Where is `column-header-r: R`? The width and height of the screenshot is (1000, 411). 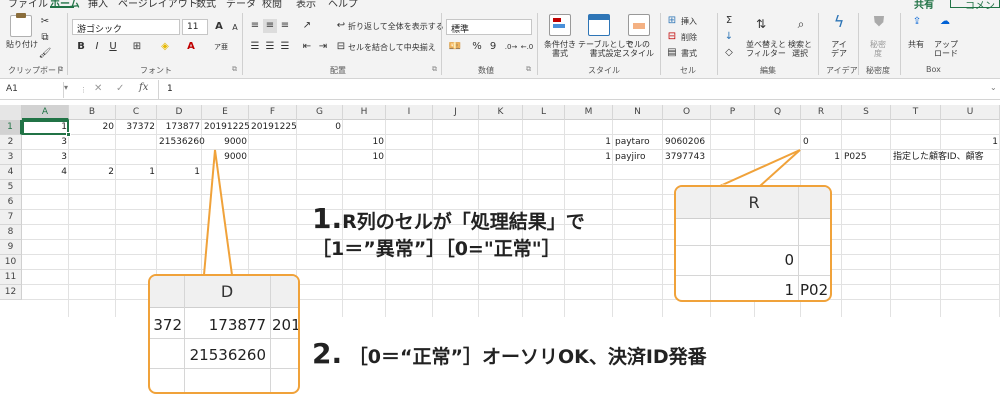
column-header-r: R is located at coordinates (821, 112).